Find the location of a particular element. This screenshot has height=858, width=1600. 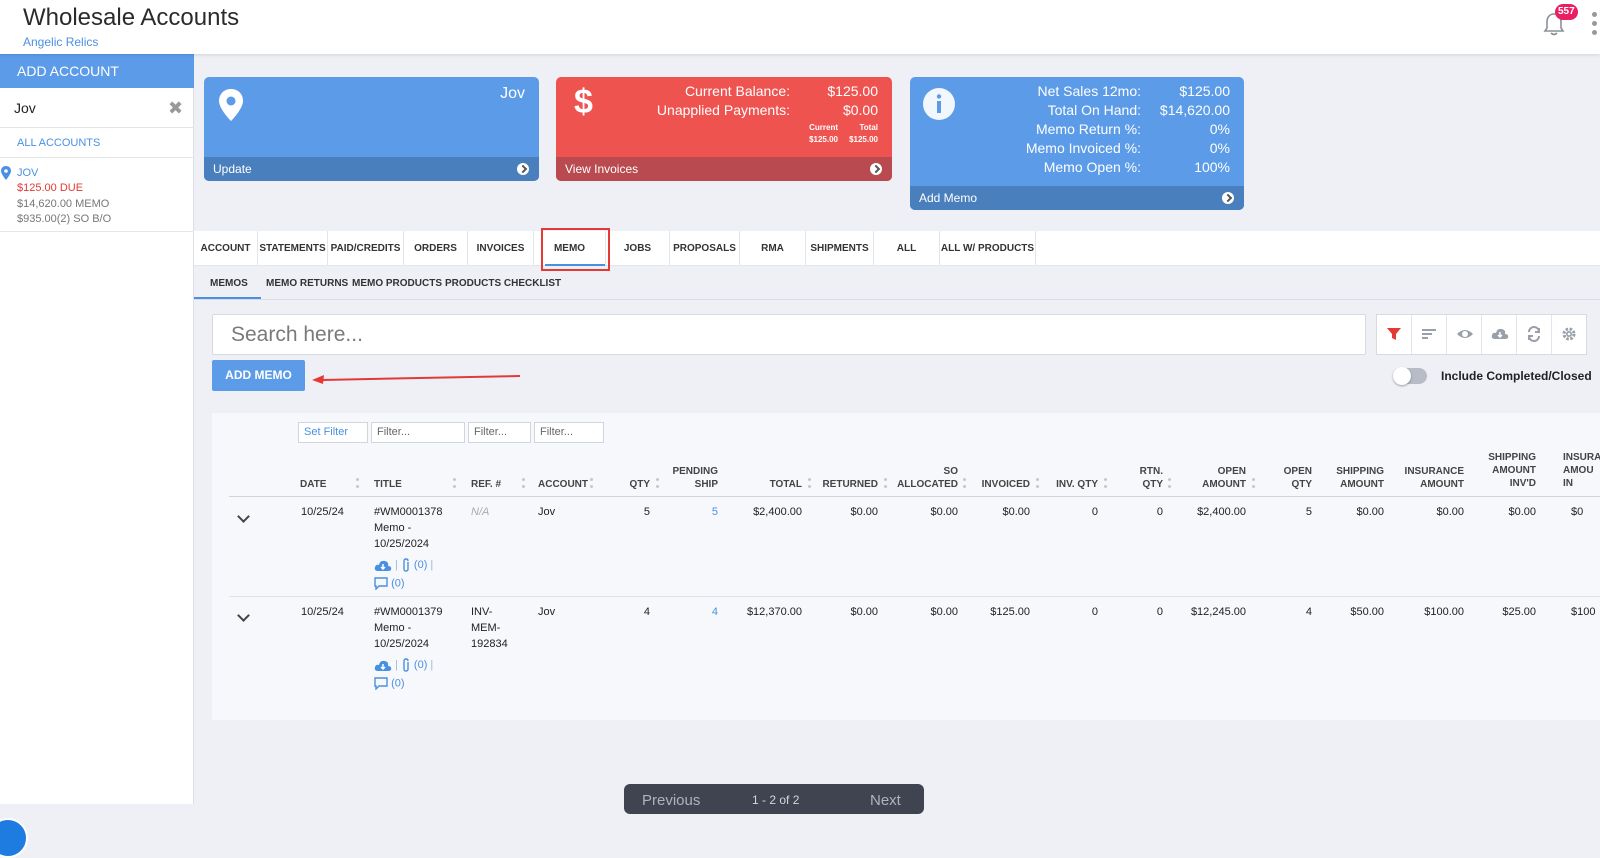

all-accounts-link: ALL ACCOUNTS is located at coordinates (58, 143).